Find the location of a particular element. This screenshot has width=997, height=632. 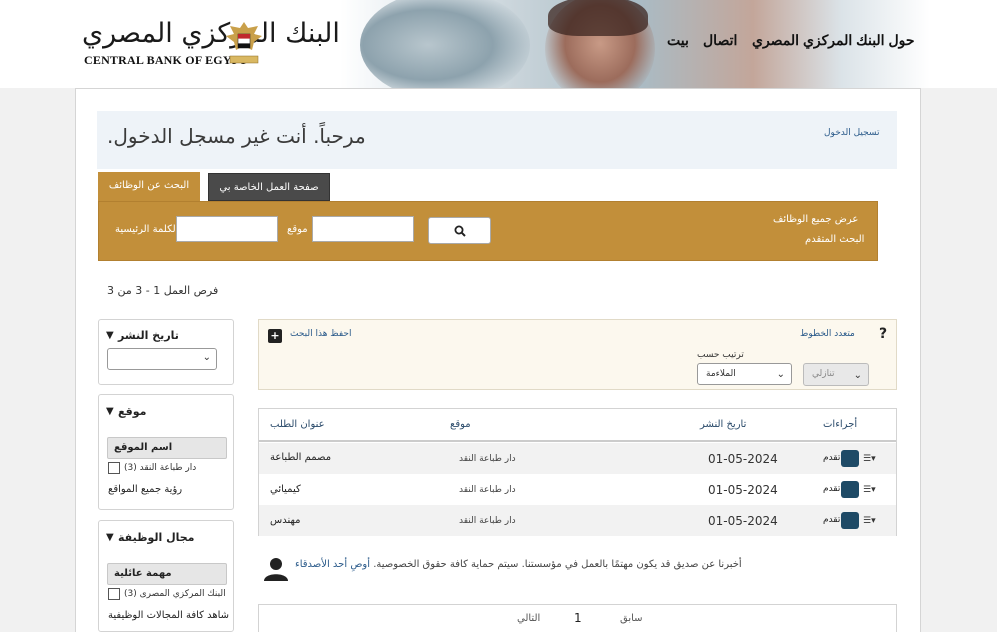

search-button is located at coordinates (459, 230).